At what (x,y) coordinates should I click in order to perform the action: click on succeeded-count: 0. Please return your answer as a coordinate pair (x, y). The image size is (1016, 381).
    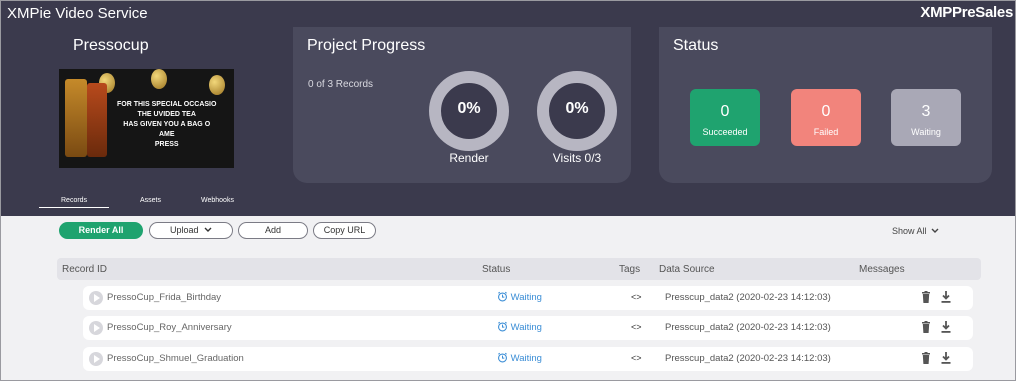
    Looking at the image, I should click on (725, 111).